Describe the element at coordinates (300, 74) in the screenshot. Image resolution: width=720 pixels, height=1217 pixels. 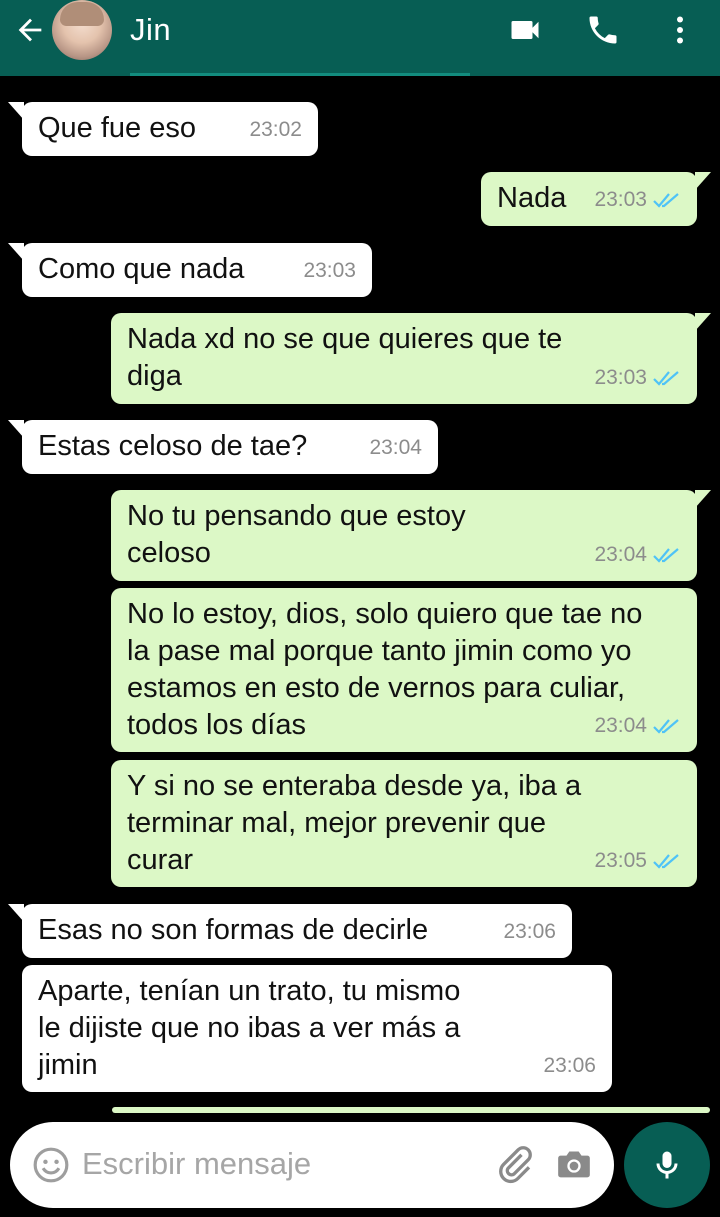
I see `header-divider` at that location.